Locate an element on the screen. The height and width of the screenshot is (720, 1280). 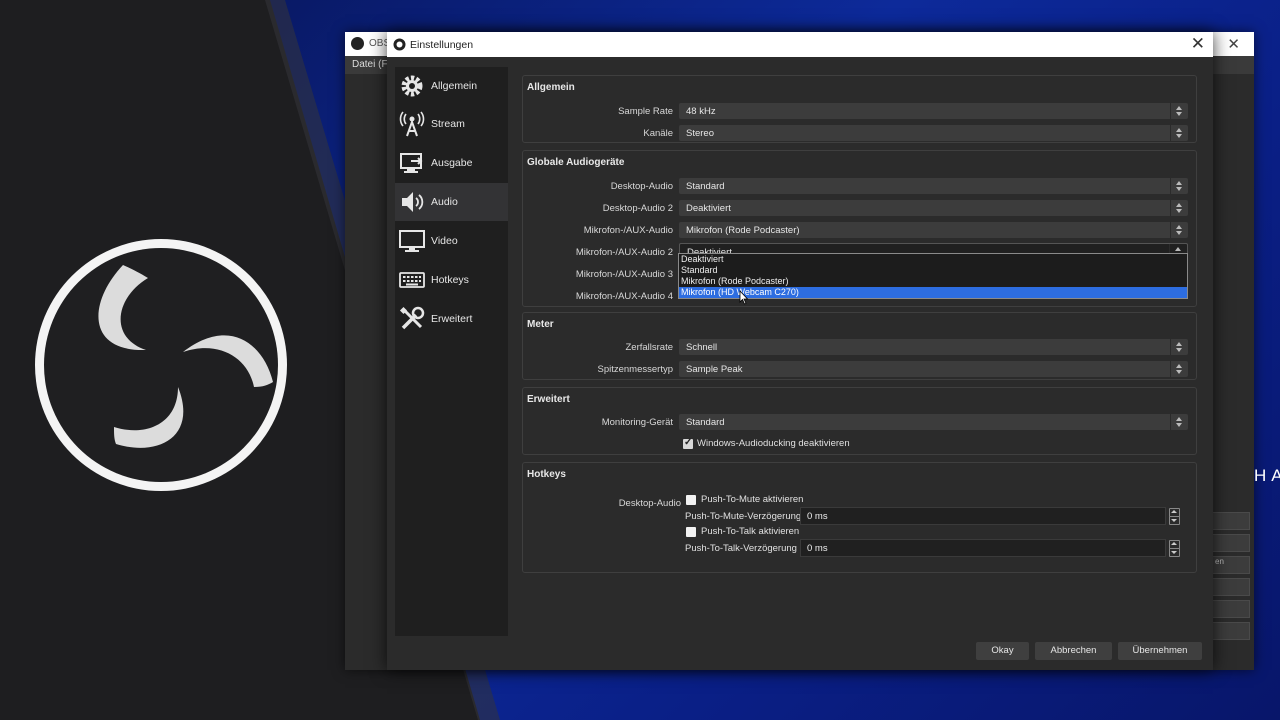
mic-select: Mikrofon (Rode Podcaster) is located at coordinates (933, 230).